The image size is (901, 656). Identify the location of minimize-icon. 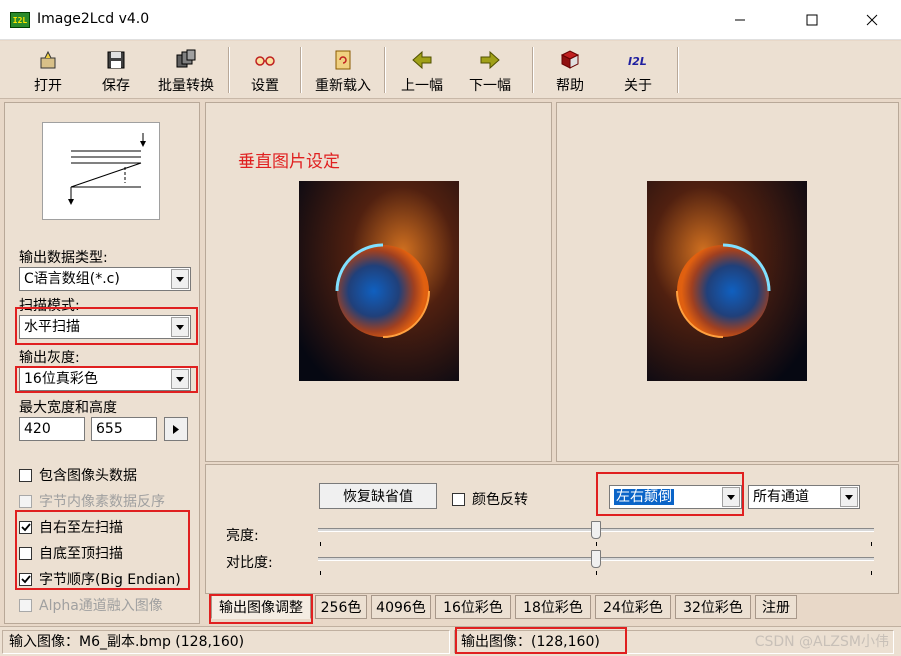
(740, 20).